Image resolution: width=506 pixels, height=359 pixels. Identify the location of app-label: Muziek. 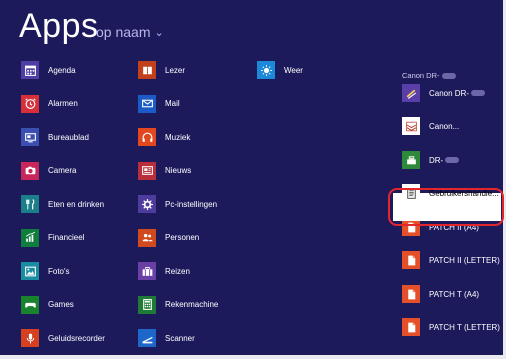
(178, 137).